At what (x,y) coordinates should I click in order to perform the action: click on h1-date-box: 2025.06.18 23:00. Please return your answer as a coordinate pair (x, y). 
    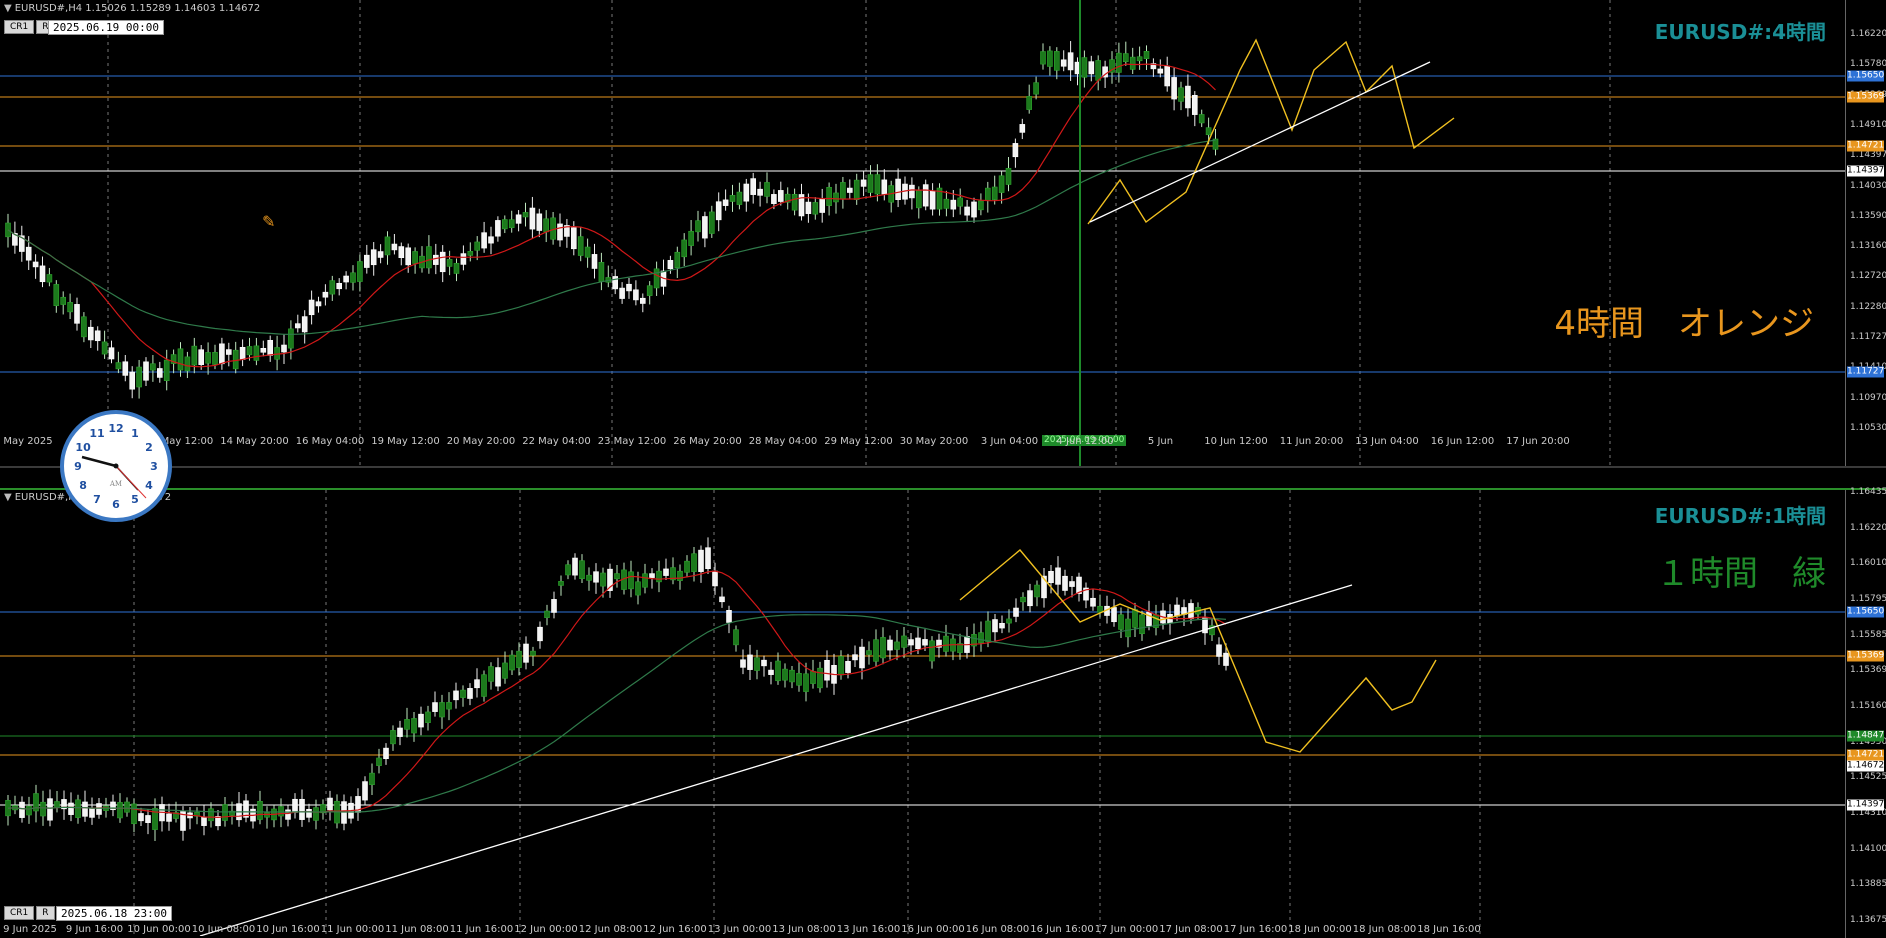
    Looking at the image, I should click on (114, 913).